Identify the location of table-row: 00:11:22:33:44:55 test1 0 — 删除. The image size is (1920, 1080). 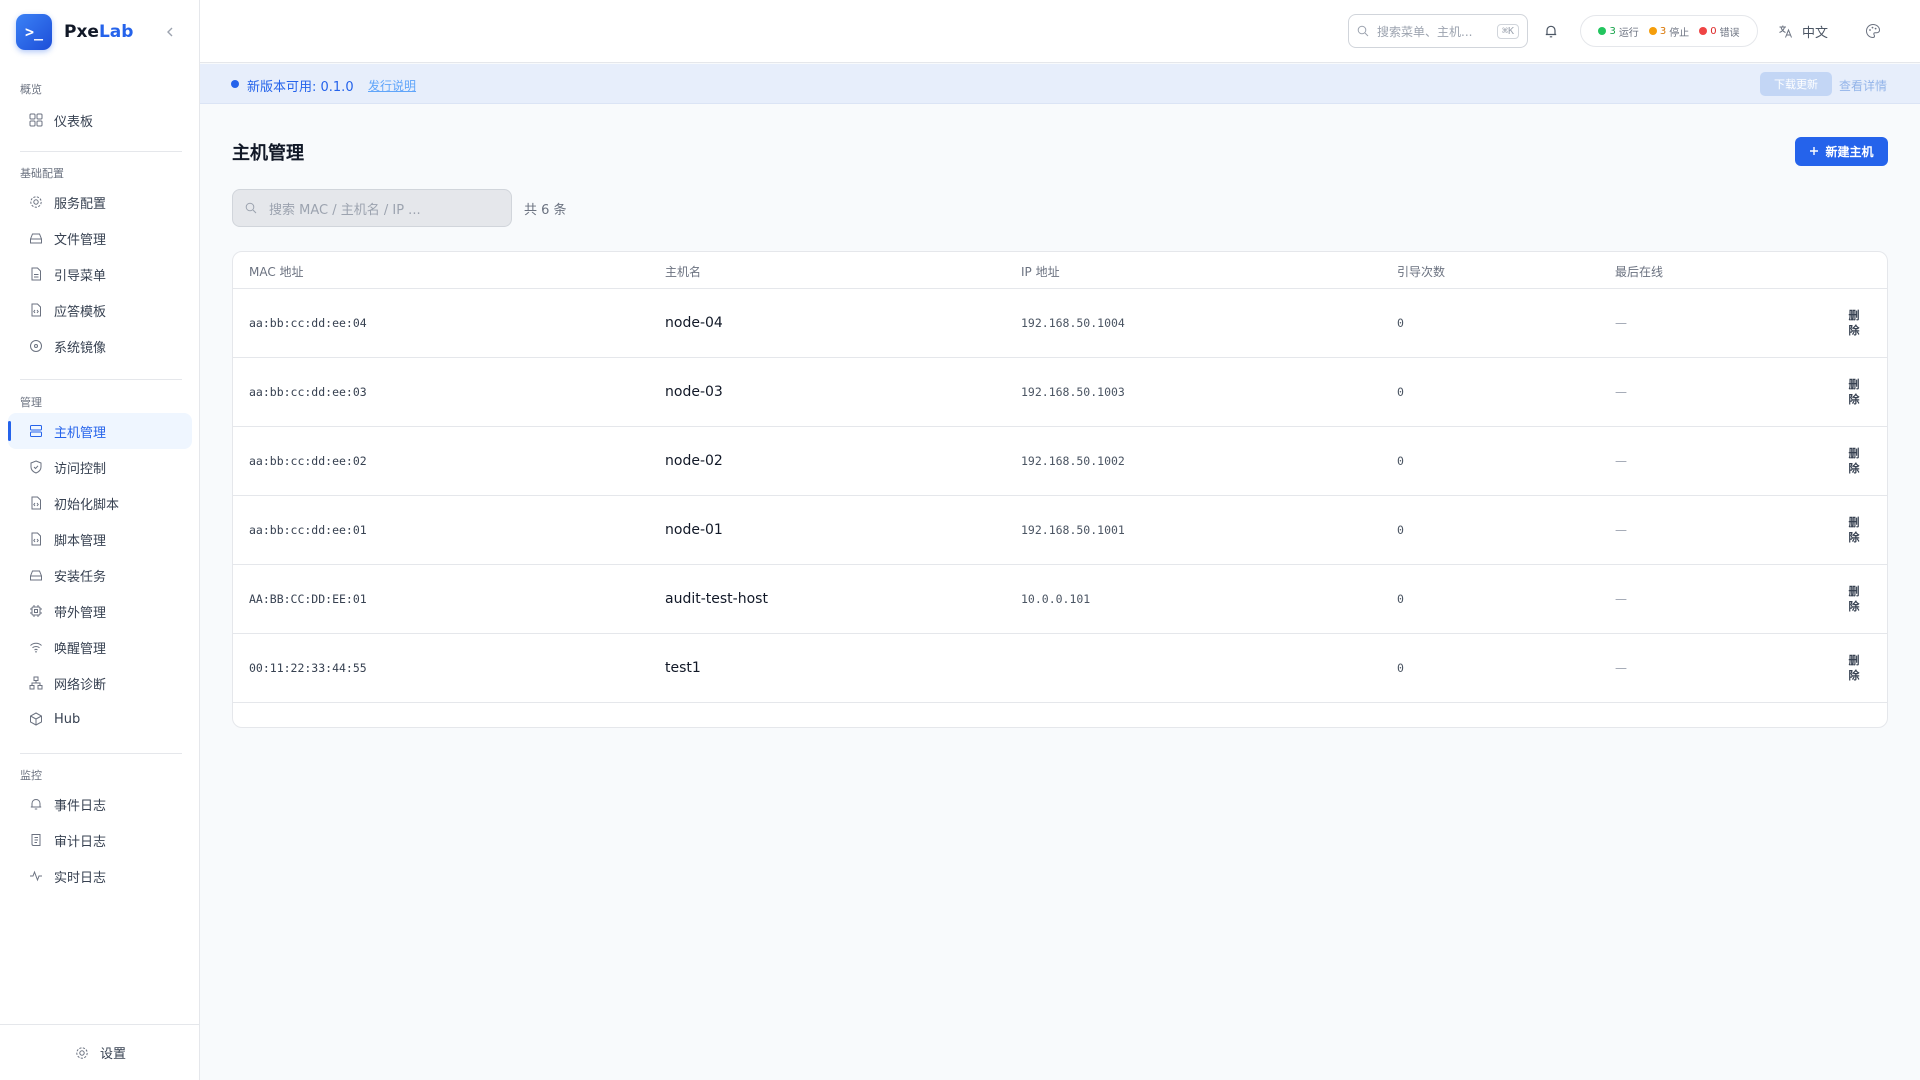
(1060, 668).